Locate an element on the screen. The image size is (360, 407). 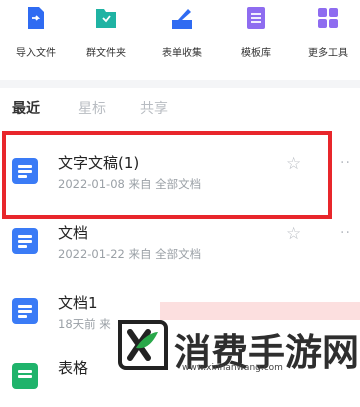
watermark-url: www.xinnanwang.com is located at coordinates (232, 368).